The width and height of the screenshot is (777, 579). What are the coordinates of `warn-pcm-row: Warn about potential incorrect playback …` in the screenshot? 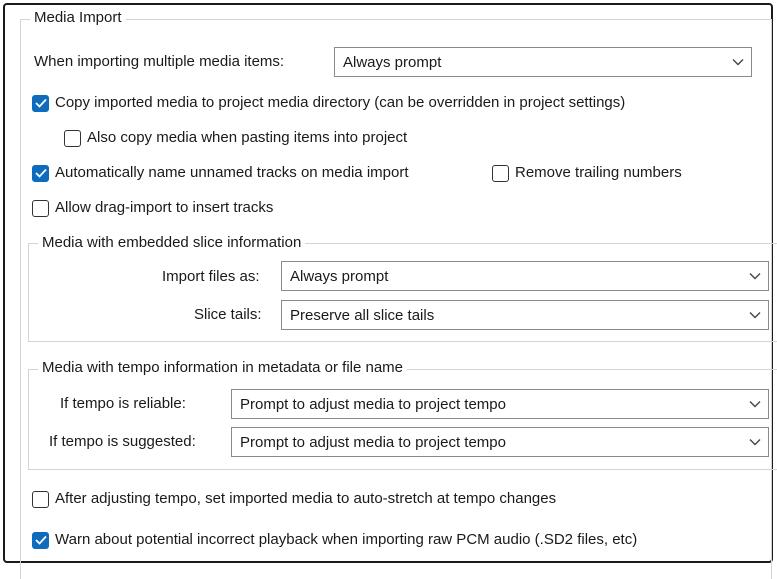 It's located at (334, 540).